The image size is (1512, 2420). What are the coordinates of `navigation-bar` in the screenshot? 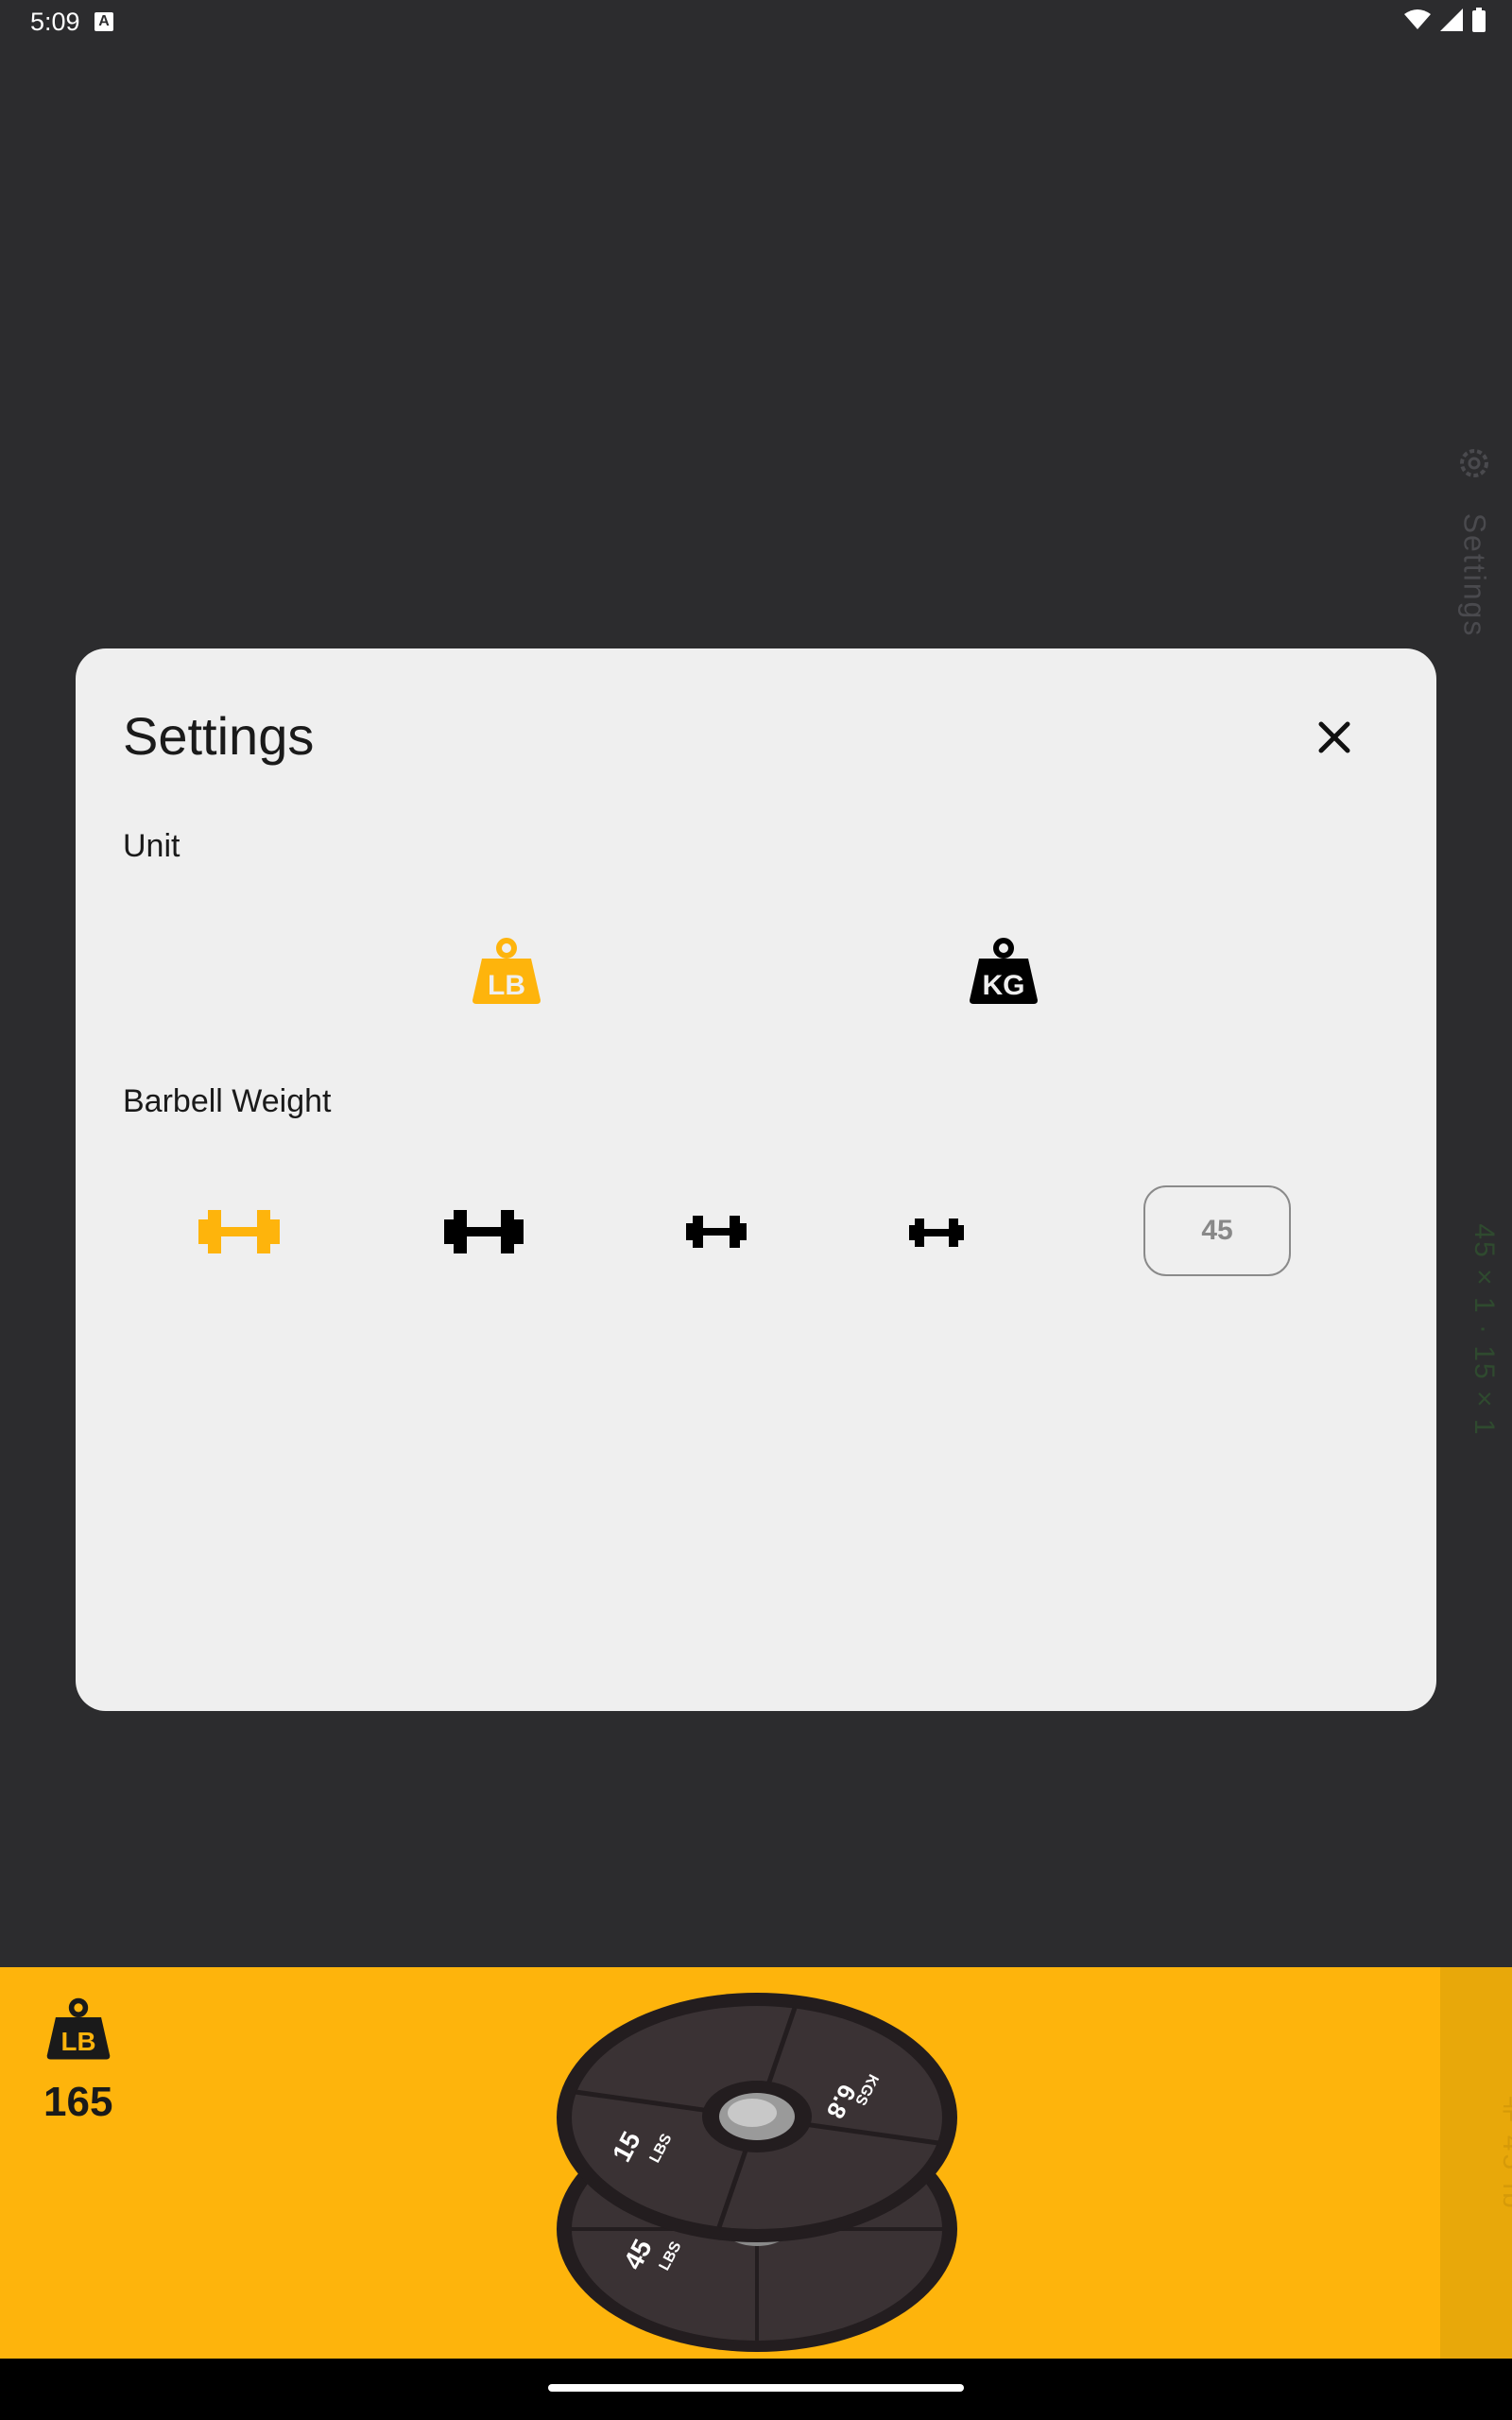 It's located at (756, 2389).